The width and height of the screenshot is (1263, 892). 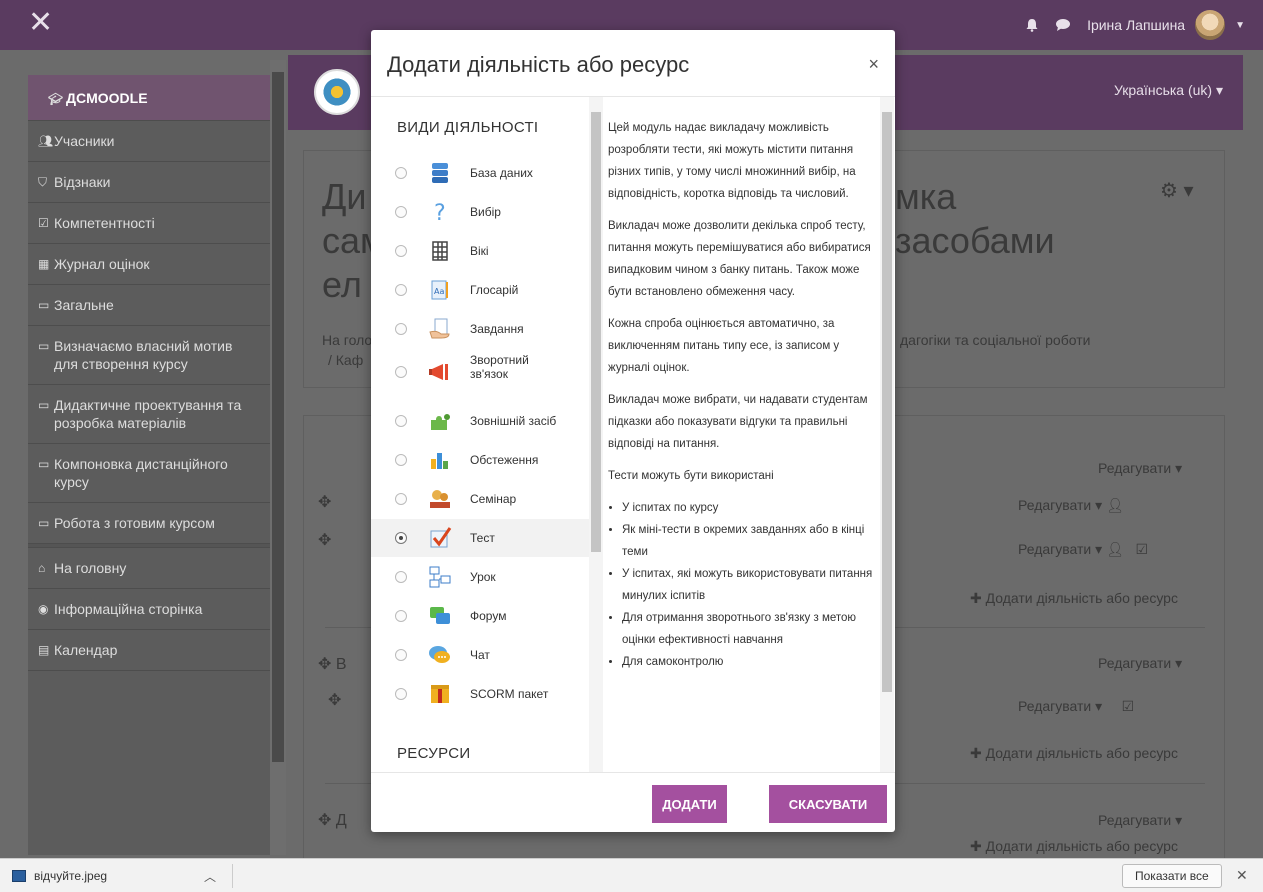 What do you see at coordinates (56, 99) in the screenshot?
I see `graduation-cap-icon: 🎓︎` at bounding box center [56, 99].